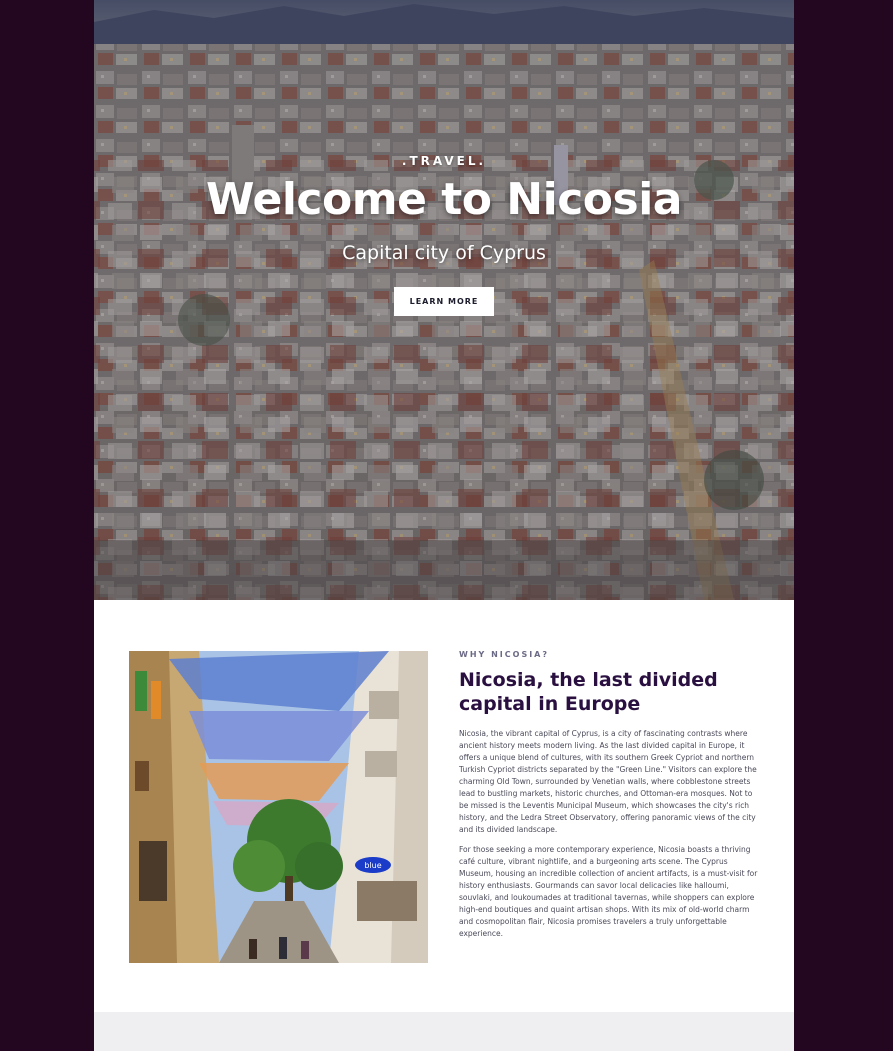  I want to click on street-photo: blue, so click(278, 807).